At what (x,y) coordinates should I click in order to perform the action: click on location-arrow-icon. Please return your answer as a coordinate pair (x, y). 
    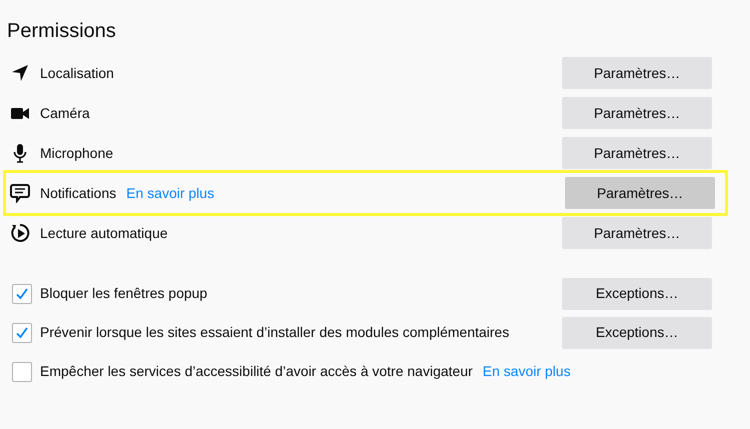
    Looking at the image, I should click on (20, 73).